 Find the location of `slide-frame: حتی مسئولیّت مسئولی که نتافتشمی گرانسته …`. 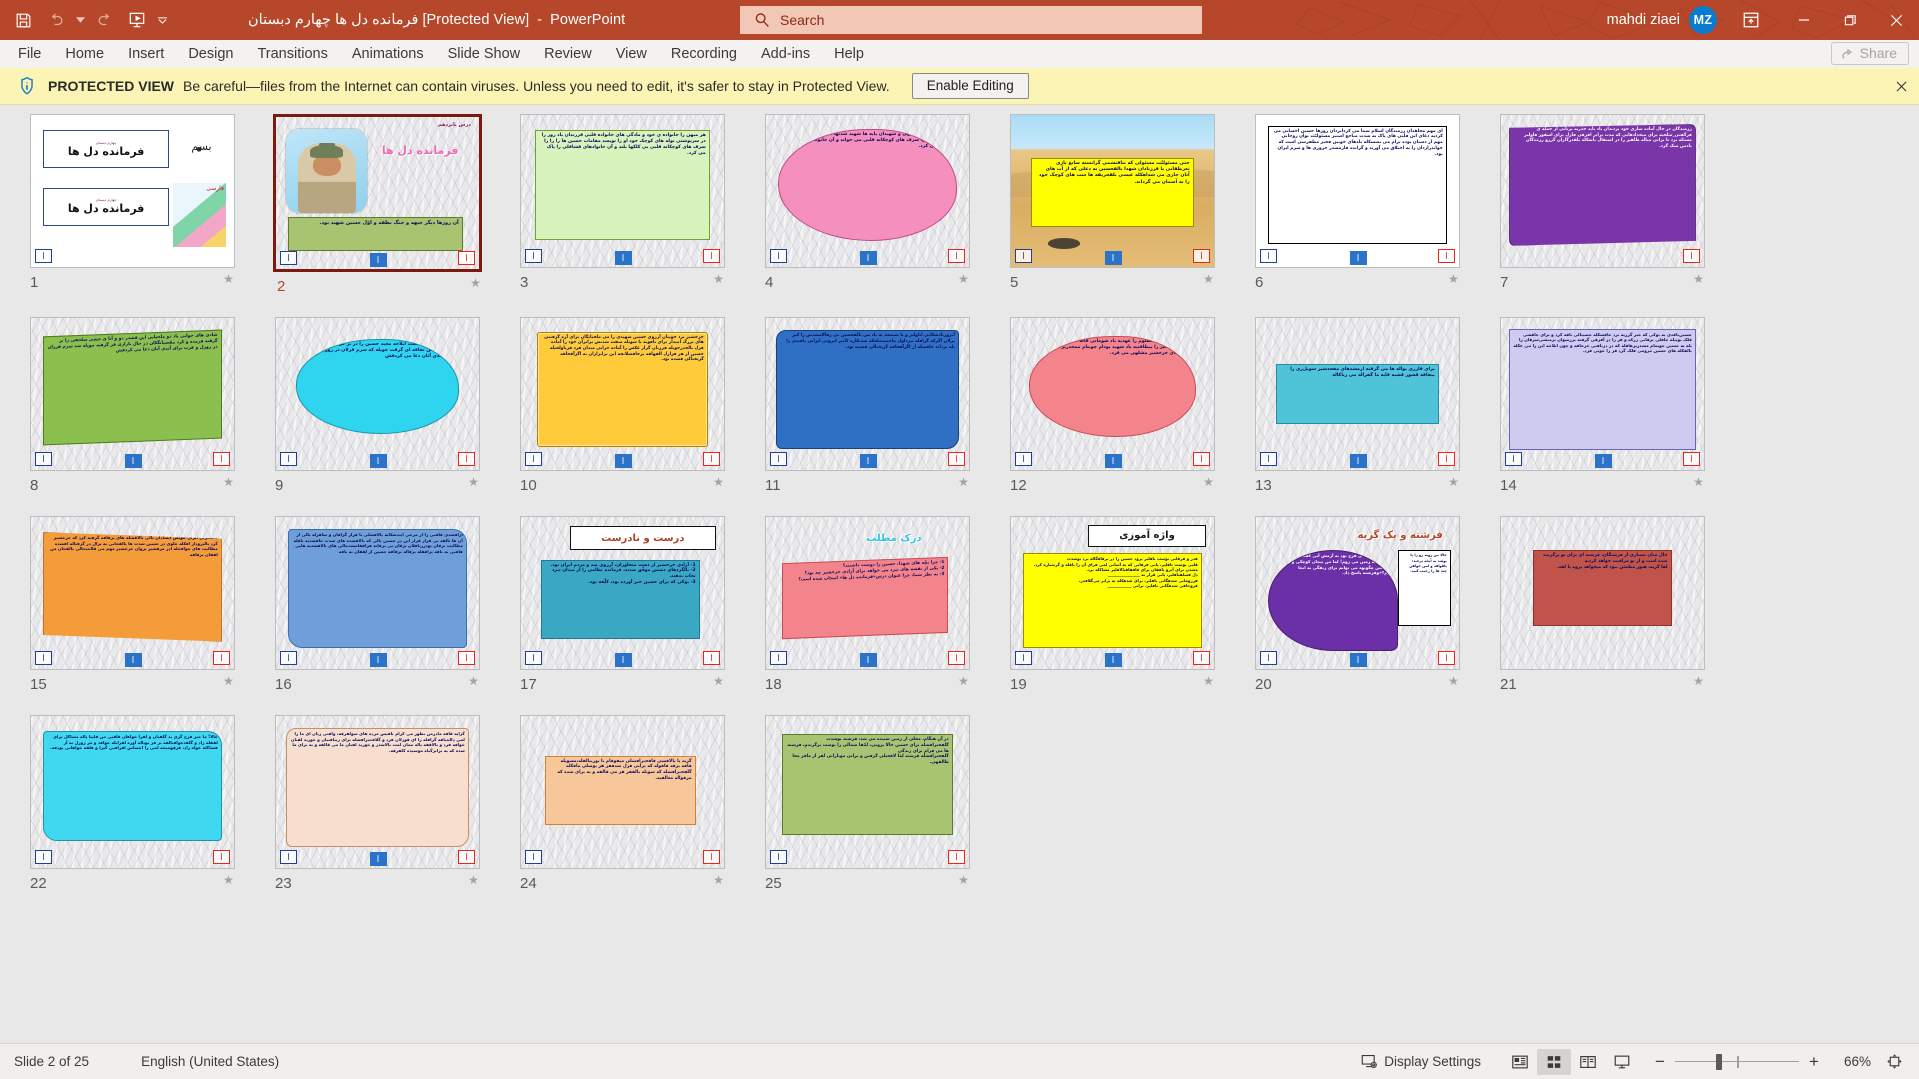

slide-frame: حتی مسئولیّت مسئولی که نتافتشمی گرانسته … is located at coordinates (1112, 191).